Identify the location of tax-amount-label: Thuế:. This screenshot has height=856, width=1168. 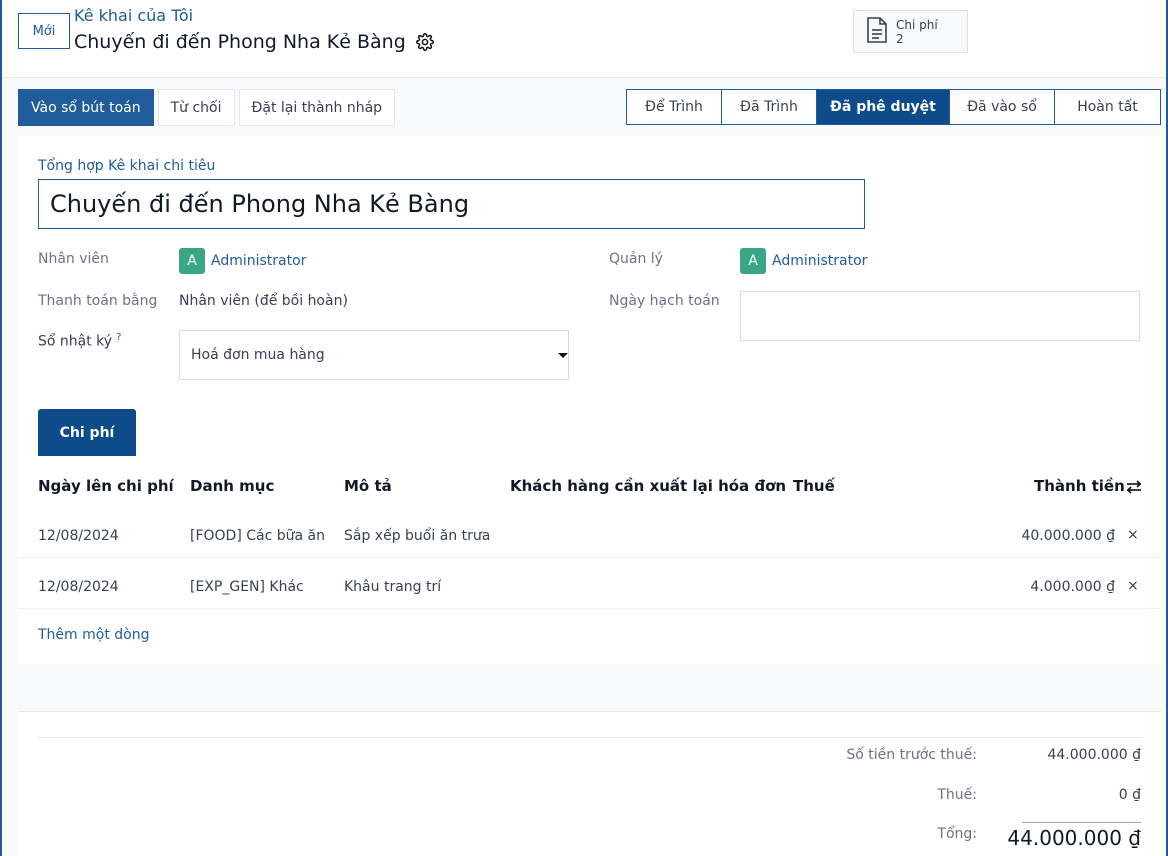
(957, 795).